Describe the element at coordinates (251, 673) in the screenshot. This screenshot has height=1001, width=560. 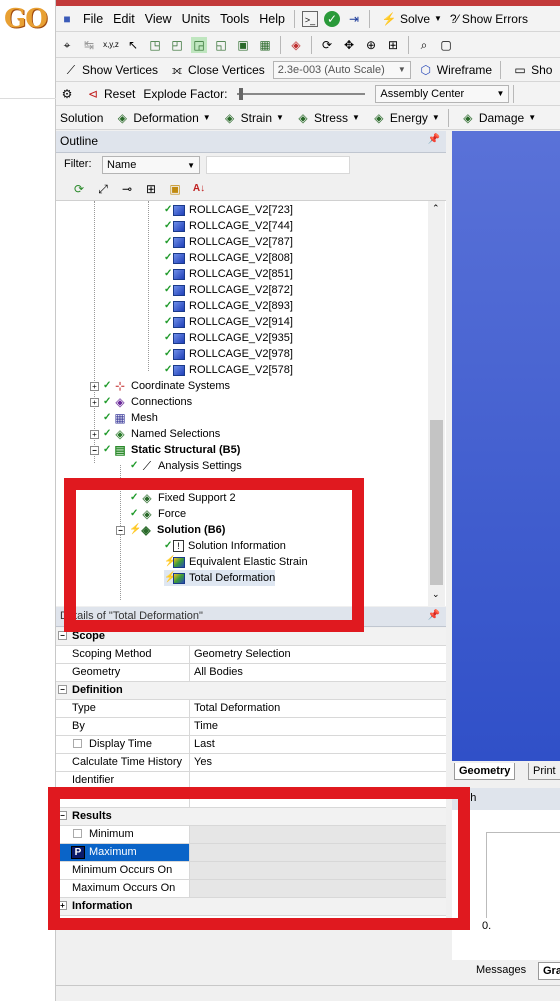
I see `detail-row: Geometry All Bodies` at that location.